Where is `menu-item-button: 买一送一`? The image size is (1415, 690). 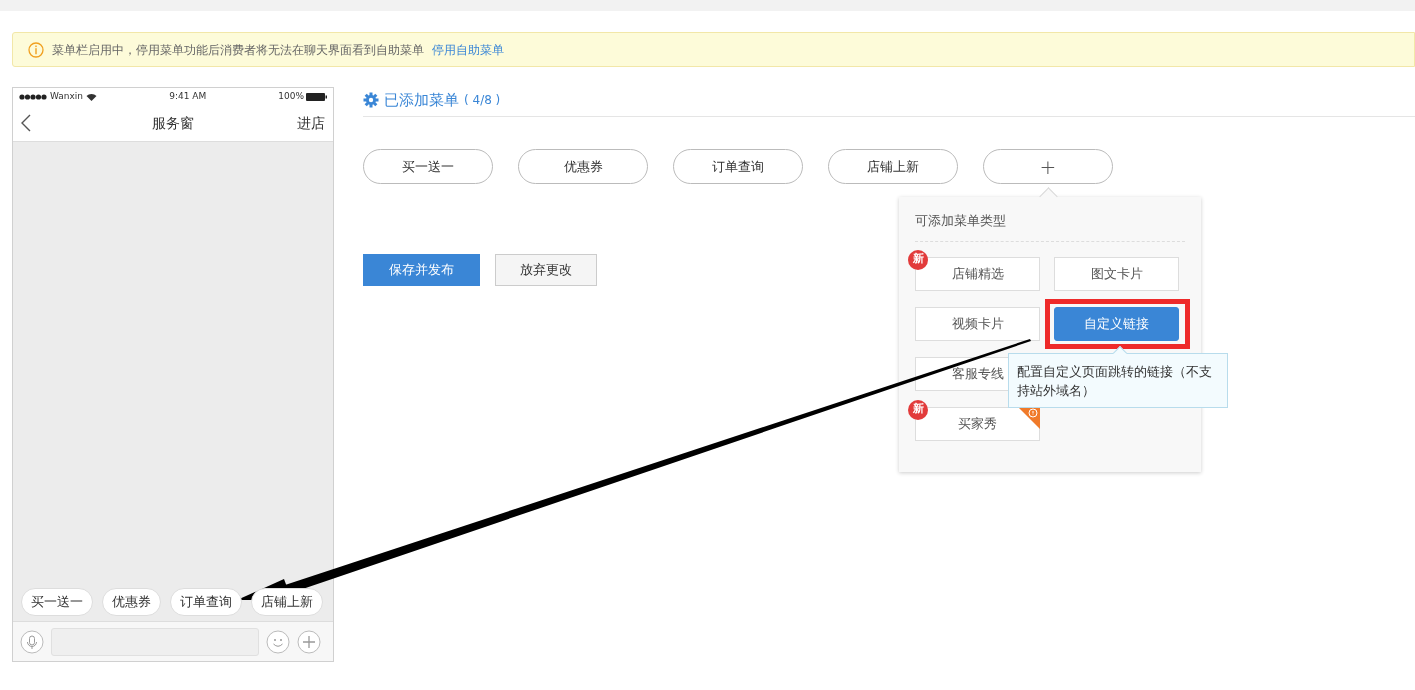 menu-item-button: 买一送一 is located at coordinates (428, 166).